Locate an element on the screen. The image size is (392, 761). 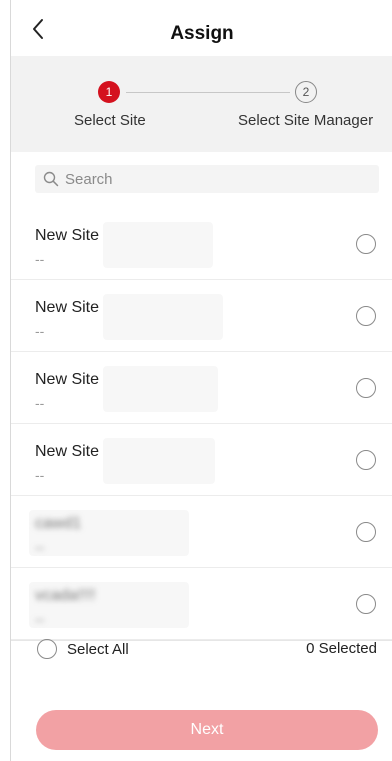
search-input is located at coordinates (215, 179).